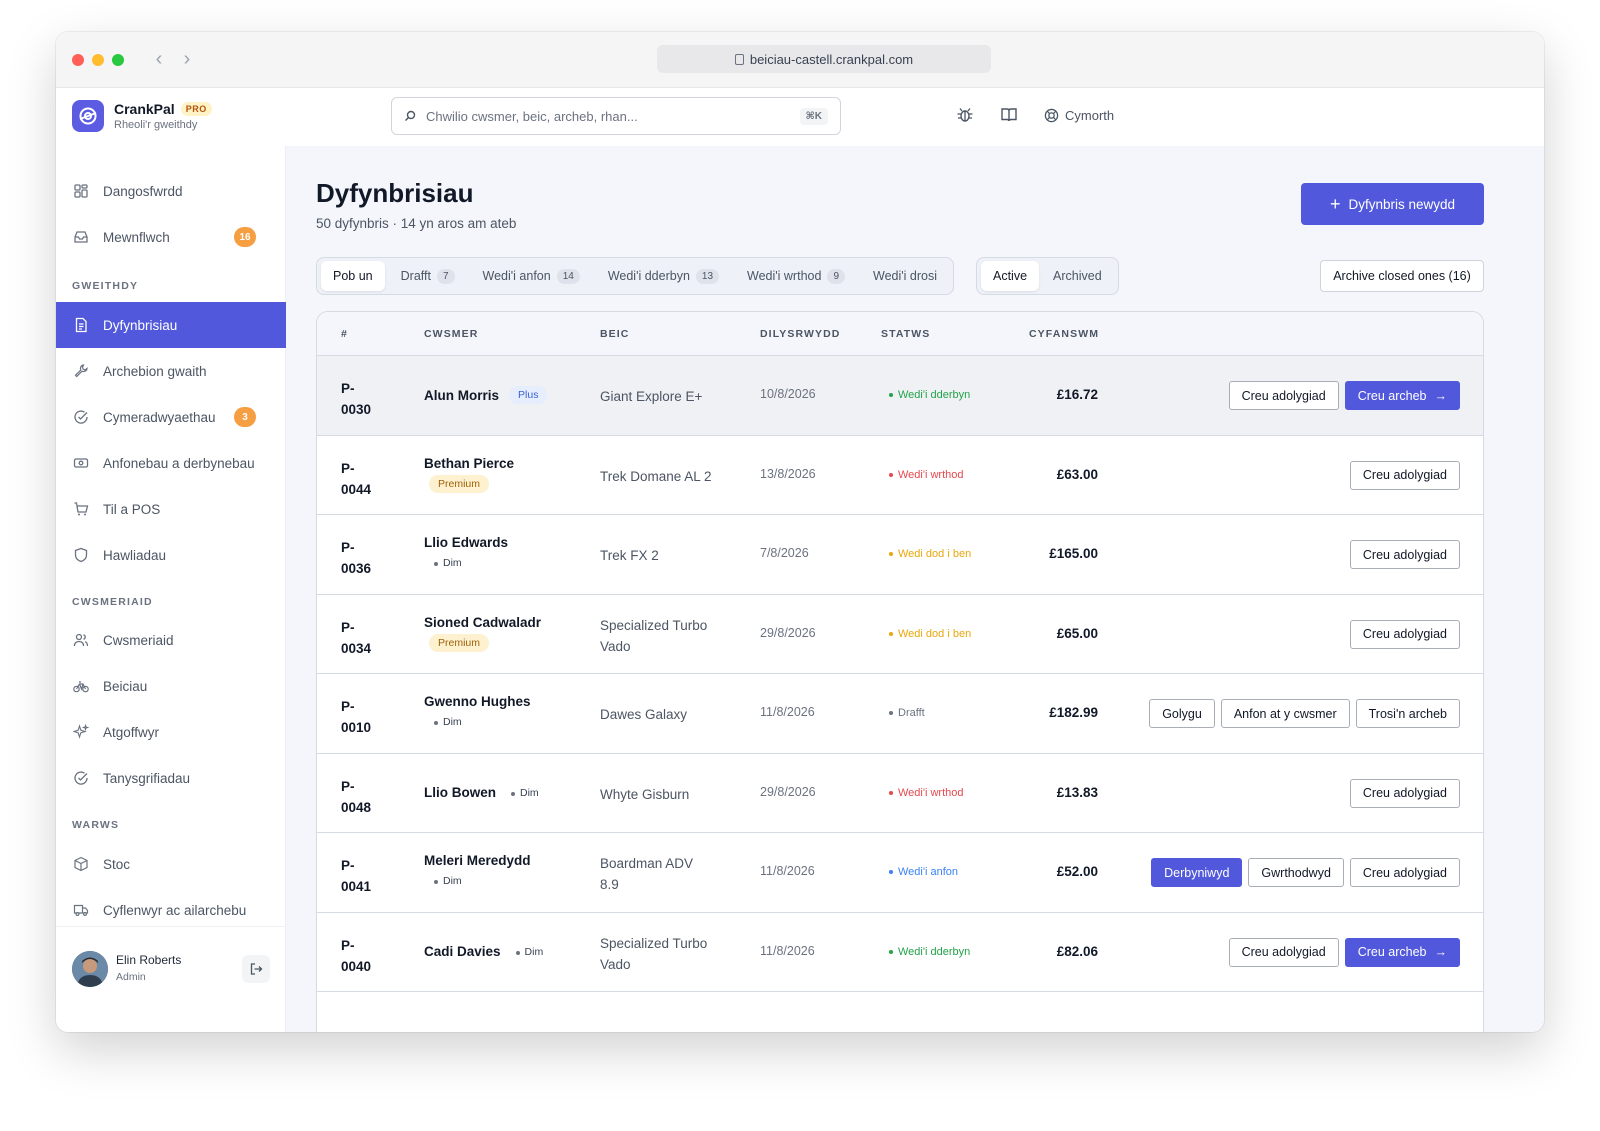 Image resolution: width=1600 pixels, height=1131 pixels. Describe the element at coordinates (149, 960) in the screenshot. I see `user-name: Elin Roberts` at that location.